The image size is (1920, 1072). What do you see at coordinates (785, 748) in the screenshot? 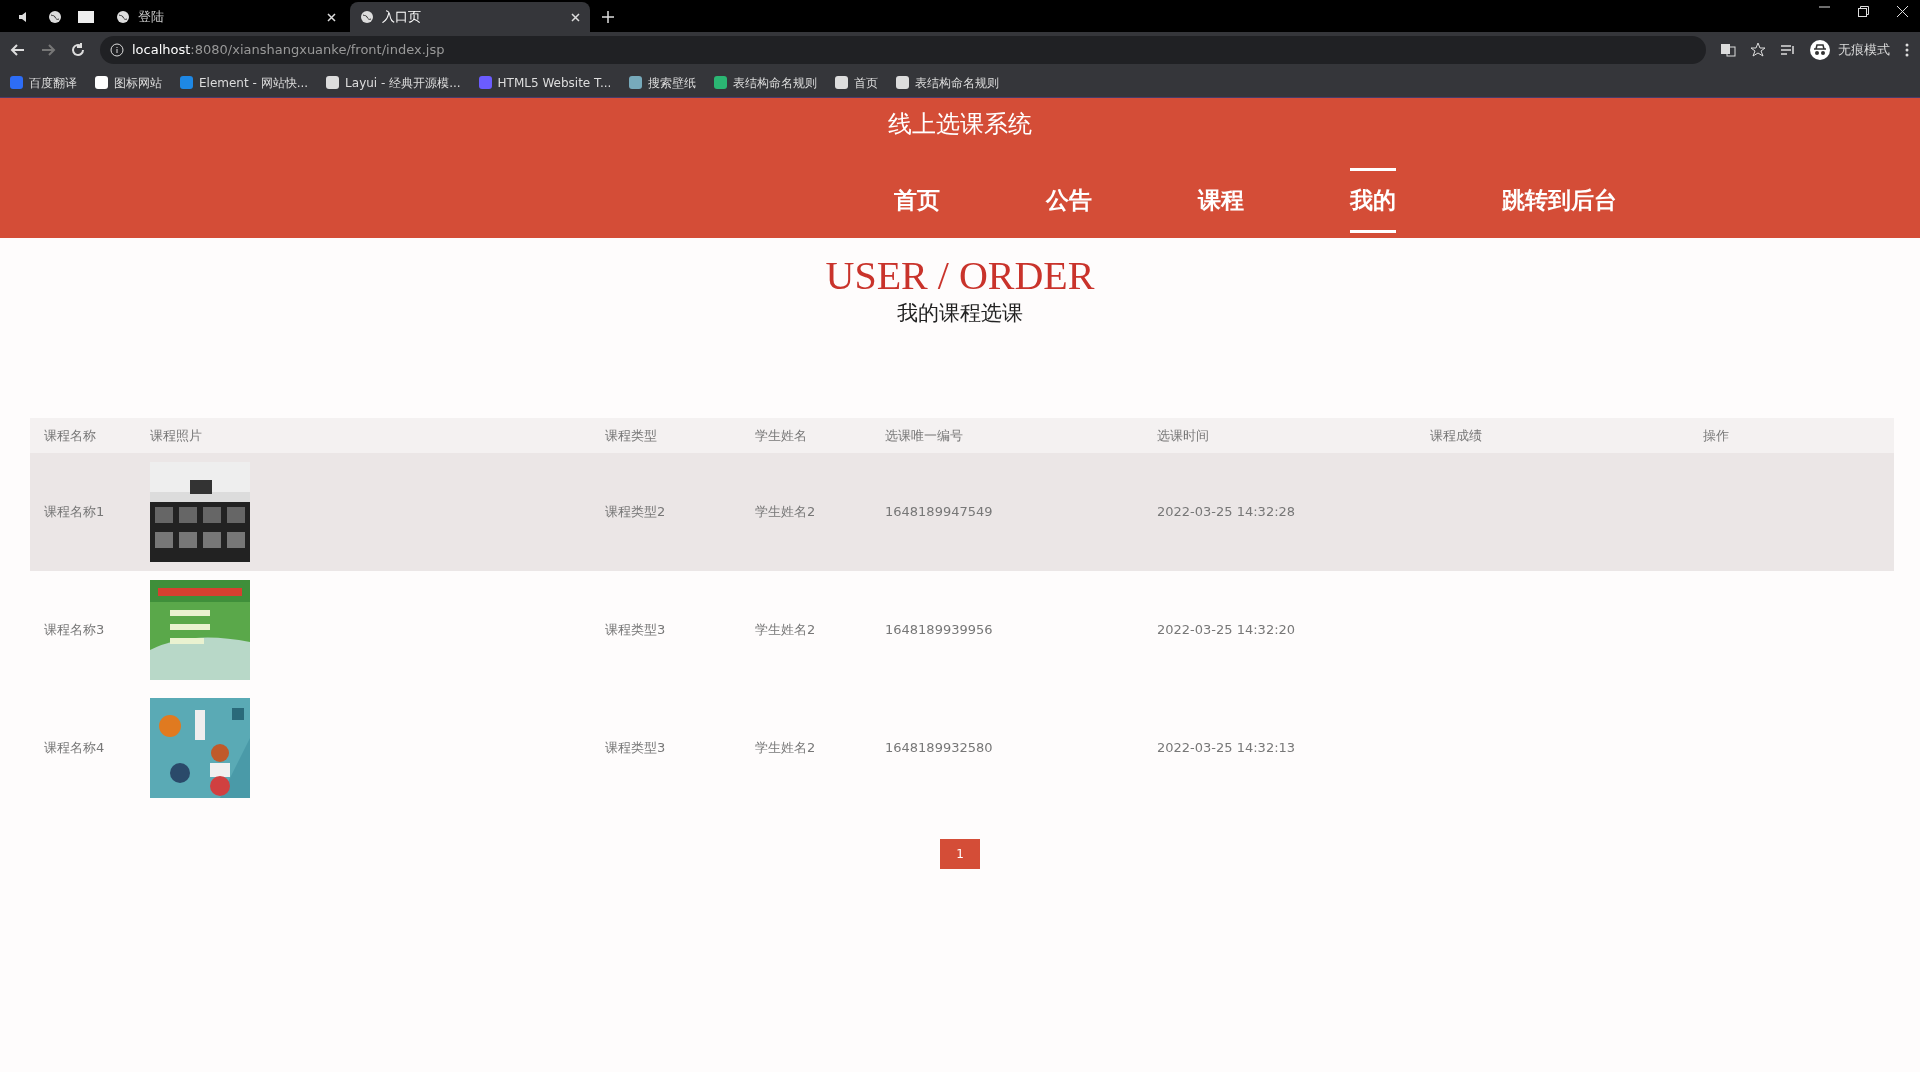
I see `table-cell-text: 学生姓名2` at bounding box center [785, 748].